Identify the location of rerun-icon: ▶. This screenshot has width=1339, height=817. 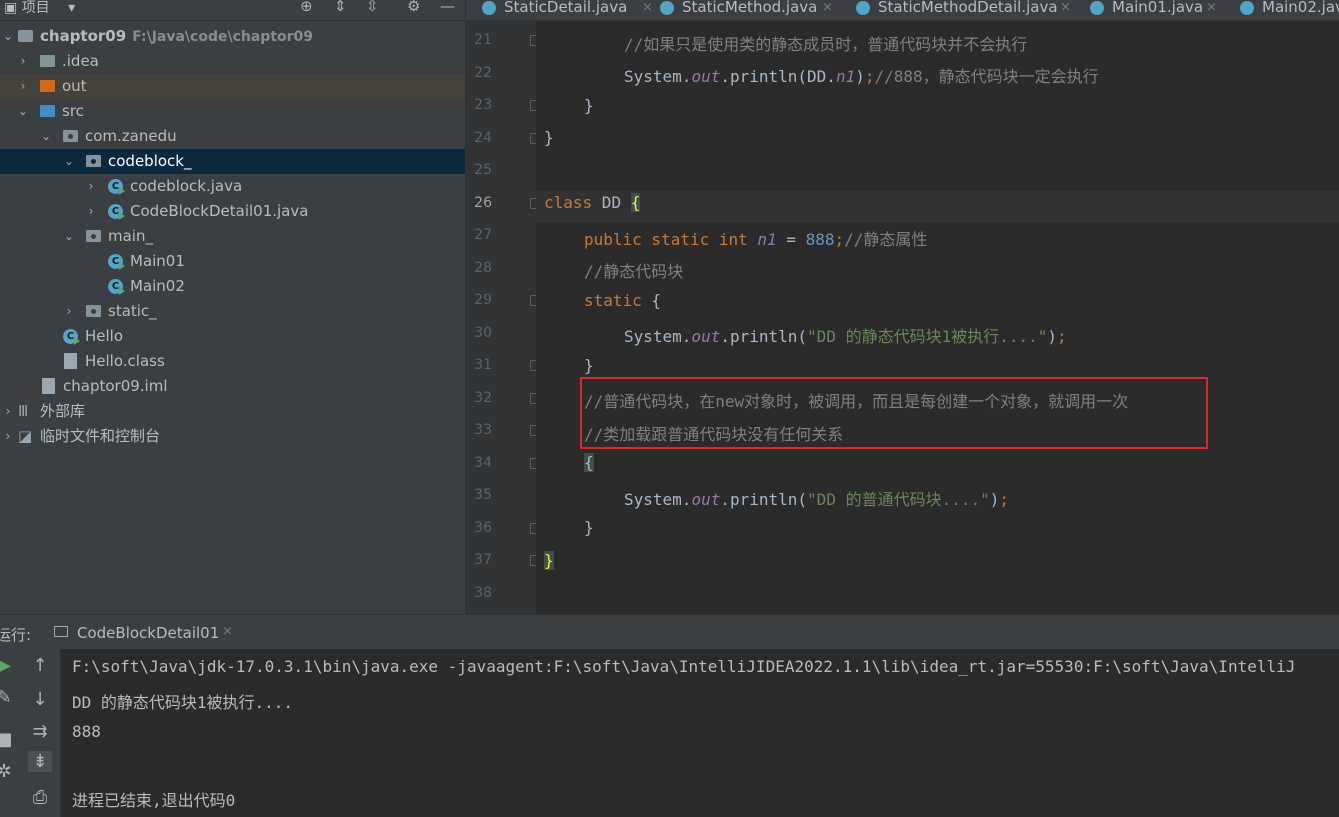
(8, 665).